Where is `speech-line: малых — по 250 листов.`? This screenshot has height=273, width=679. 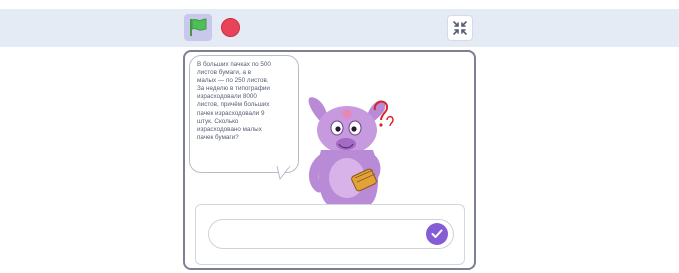 speech-line: малых — по 250 листов. is located at coordinates (233, 81).